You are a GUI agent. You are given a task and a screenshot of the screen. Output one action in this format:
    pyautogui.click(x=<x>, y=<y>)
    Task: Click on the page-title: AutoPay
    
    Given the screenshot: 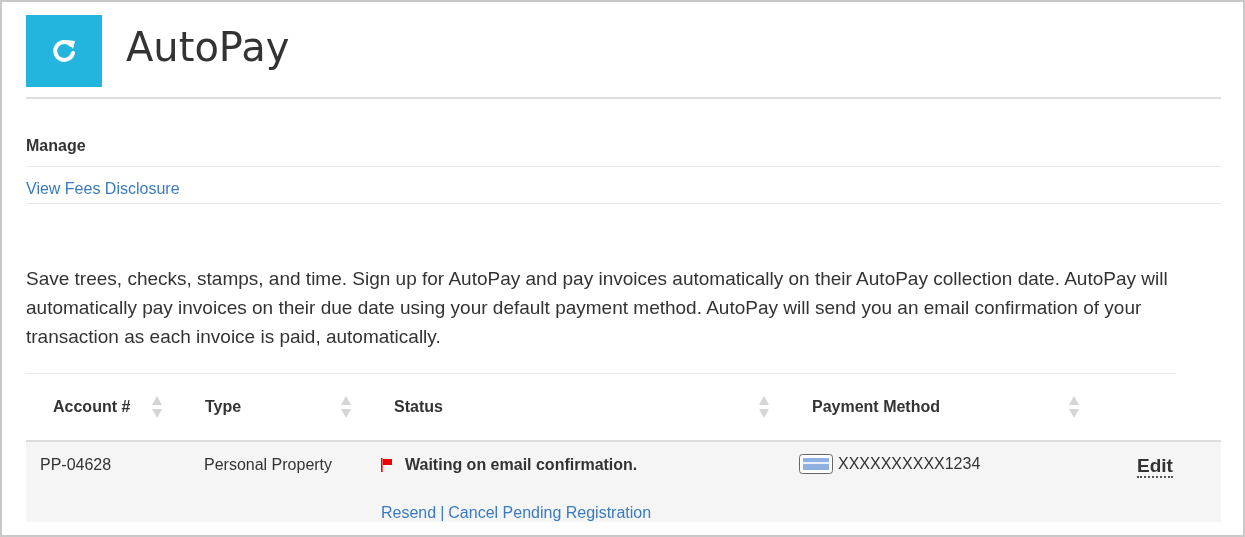 What is the action you would take?
    pyautogui.click(x=208, y=47)
    